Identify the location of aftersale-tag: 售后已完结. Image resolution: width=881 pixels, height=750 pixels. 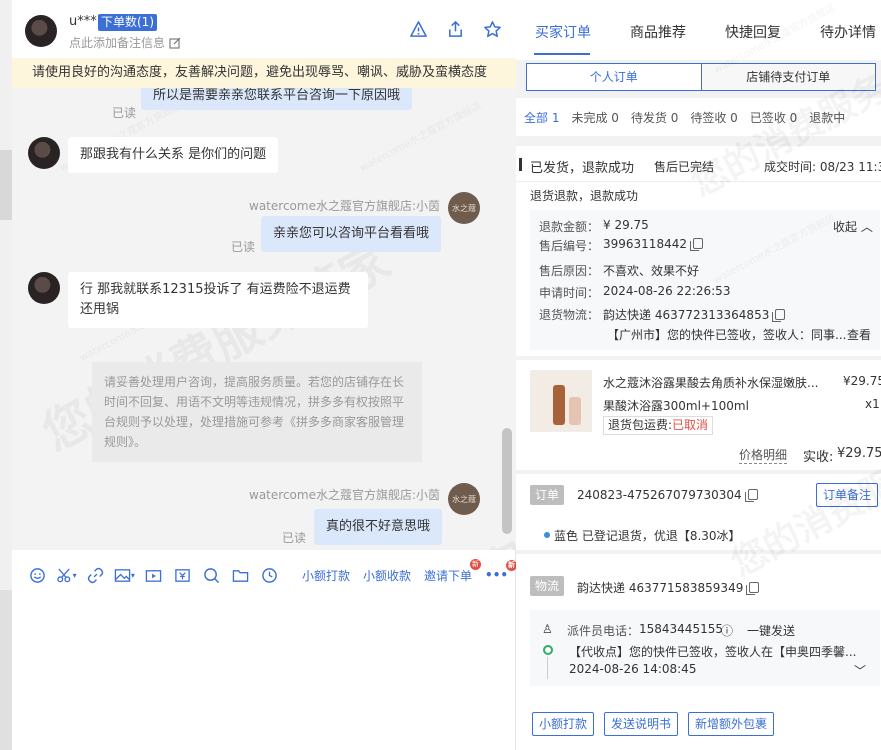
(684, 167).